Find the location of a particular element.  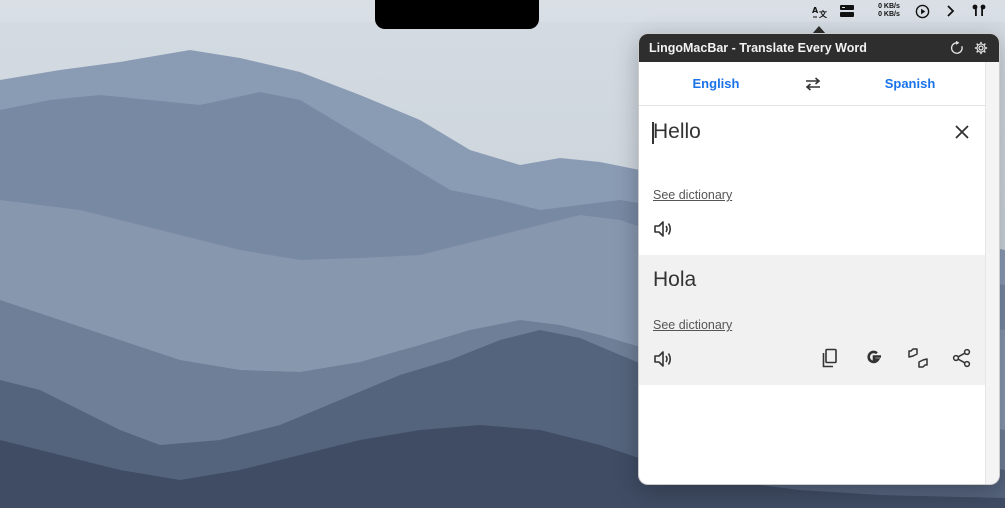

source-speaker-icon is located at coordinates (664, 229).